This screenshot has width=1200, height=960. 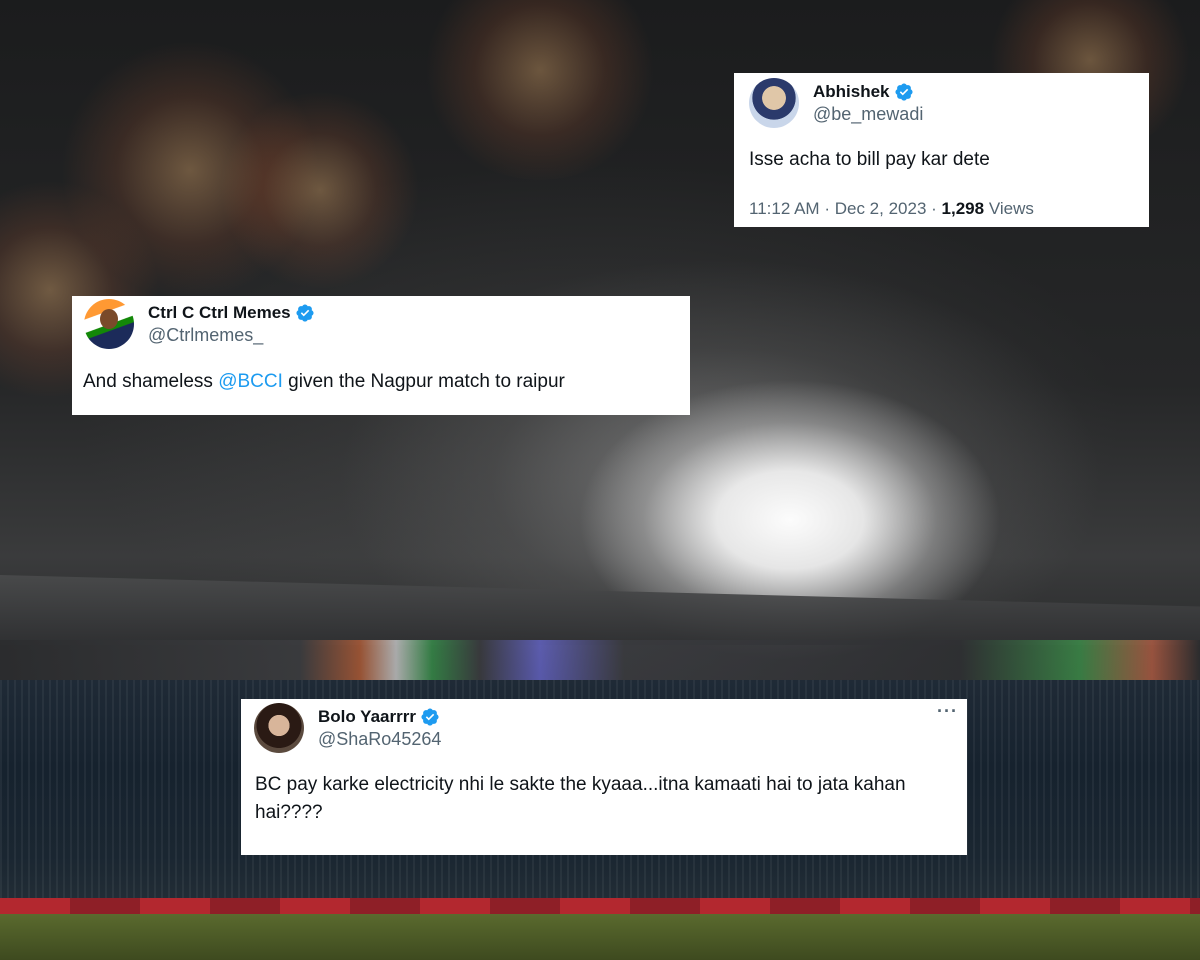 I want to click on mention-link: @BCCI, so click(x=250, y=381).